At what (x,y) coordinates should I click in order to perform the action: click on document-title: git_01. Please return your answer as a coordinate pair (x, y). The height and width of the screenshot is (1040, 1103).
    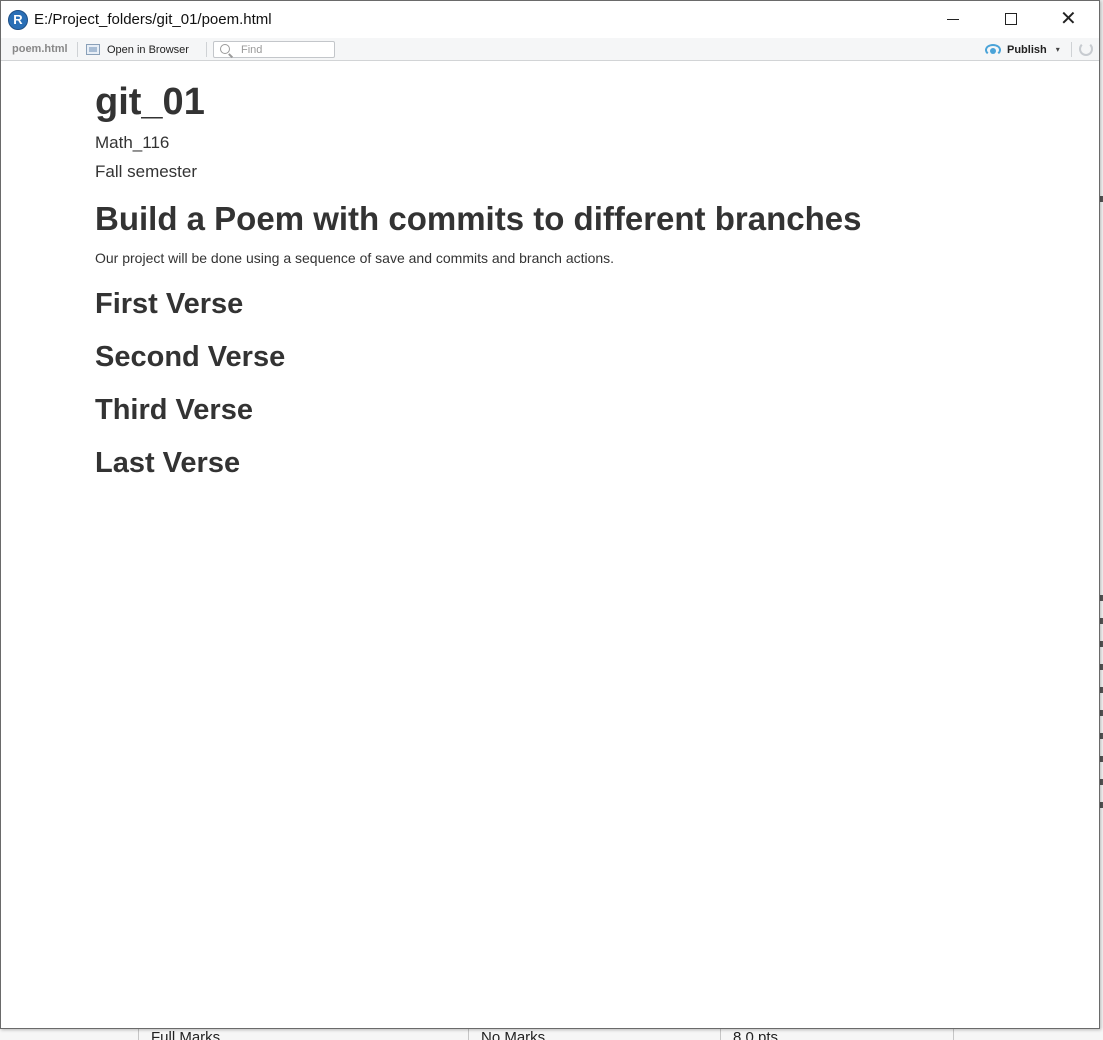
    Looking at the image, I should click on (150, 102).